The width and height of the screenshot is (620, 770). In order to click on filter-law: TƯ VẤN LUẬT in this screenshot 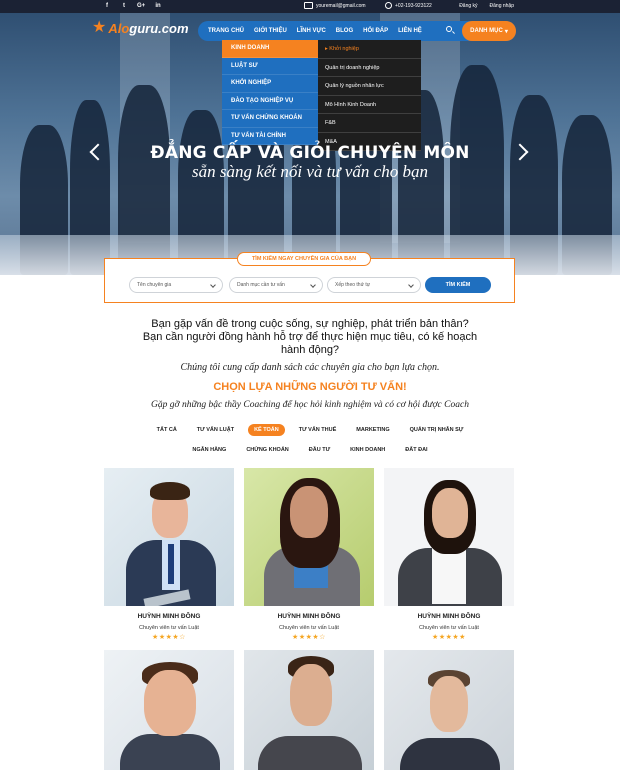, I will do `click(215, 430)`.